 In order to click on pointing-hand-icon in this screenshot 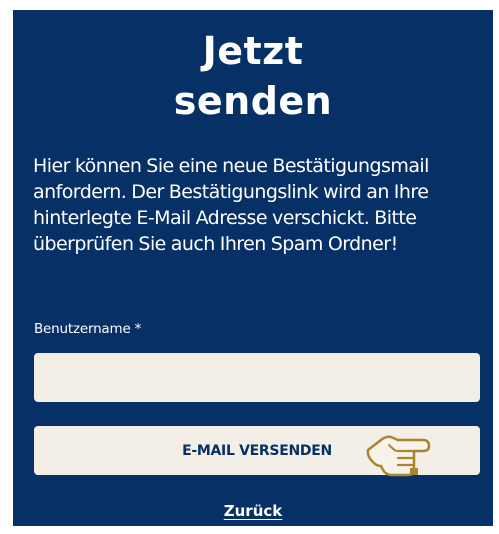, I will do `click(398, 456)`.